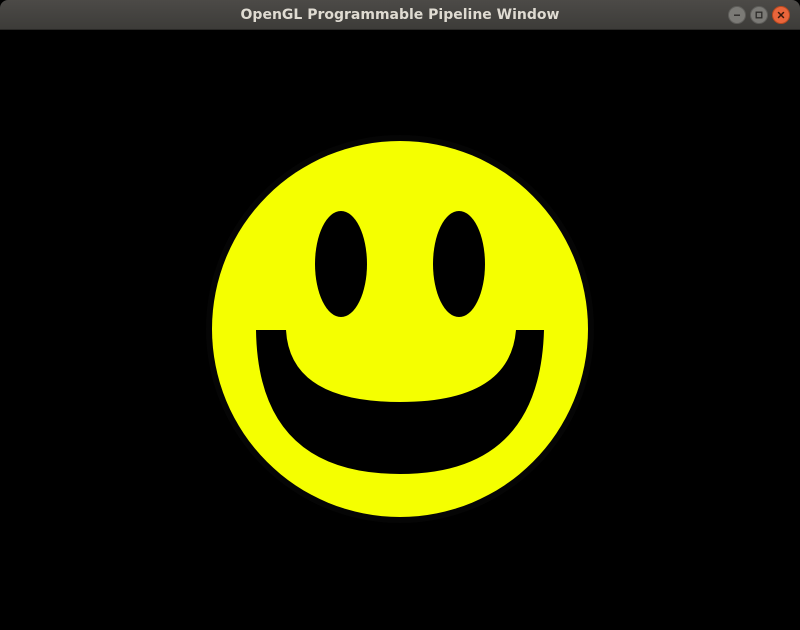 The width and height of the screenshot is (800, 630). What do you see at coordinates (459, 264) in the screenshot?
I see `right-eye` at bounding box center [459, 264].